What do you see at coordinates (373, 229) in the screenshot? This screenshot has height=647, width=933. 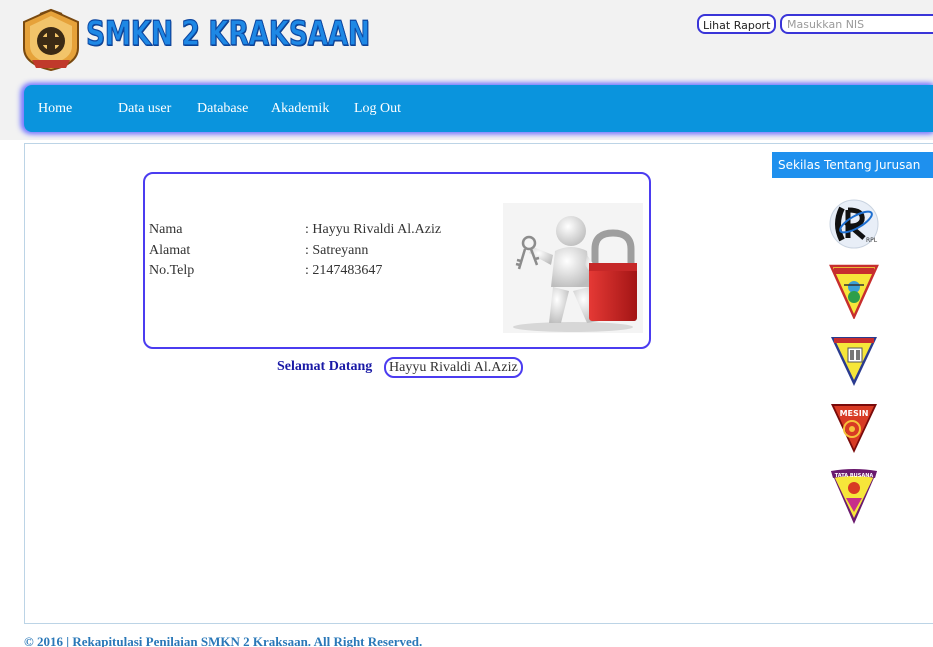 I see `profile-value-nama: : Hayyu Rivaldi Al.Aziz` at bounding box center [373, 229].